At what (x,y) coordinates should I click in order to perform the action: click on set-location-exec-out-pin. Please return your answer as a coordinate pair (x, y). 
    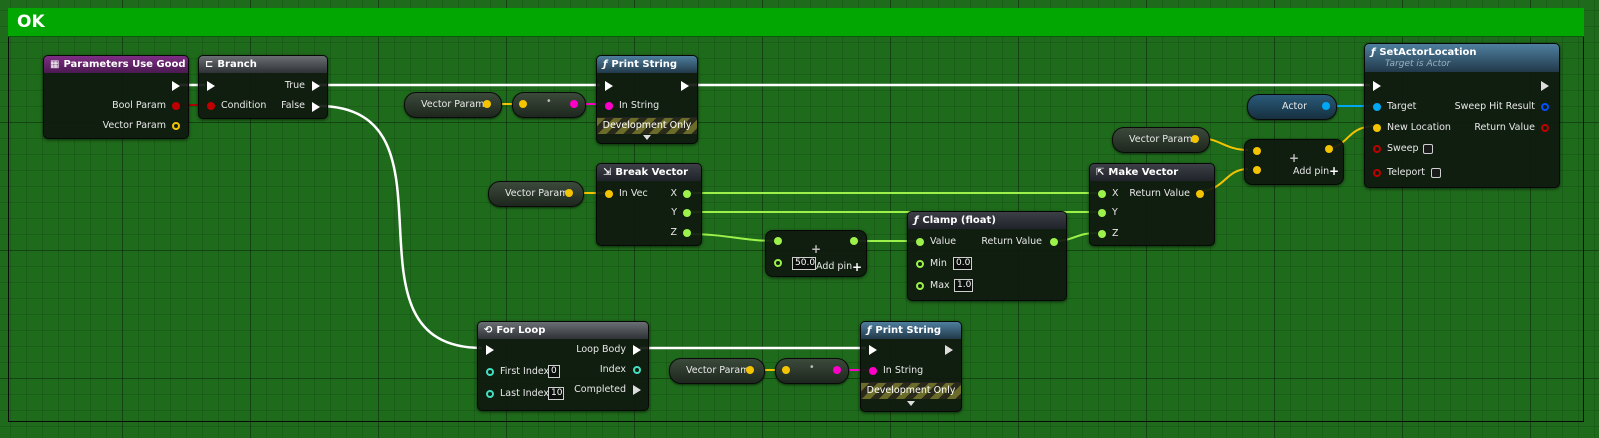
    Looking at the image, I should click on (1545, 86).